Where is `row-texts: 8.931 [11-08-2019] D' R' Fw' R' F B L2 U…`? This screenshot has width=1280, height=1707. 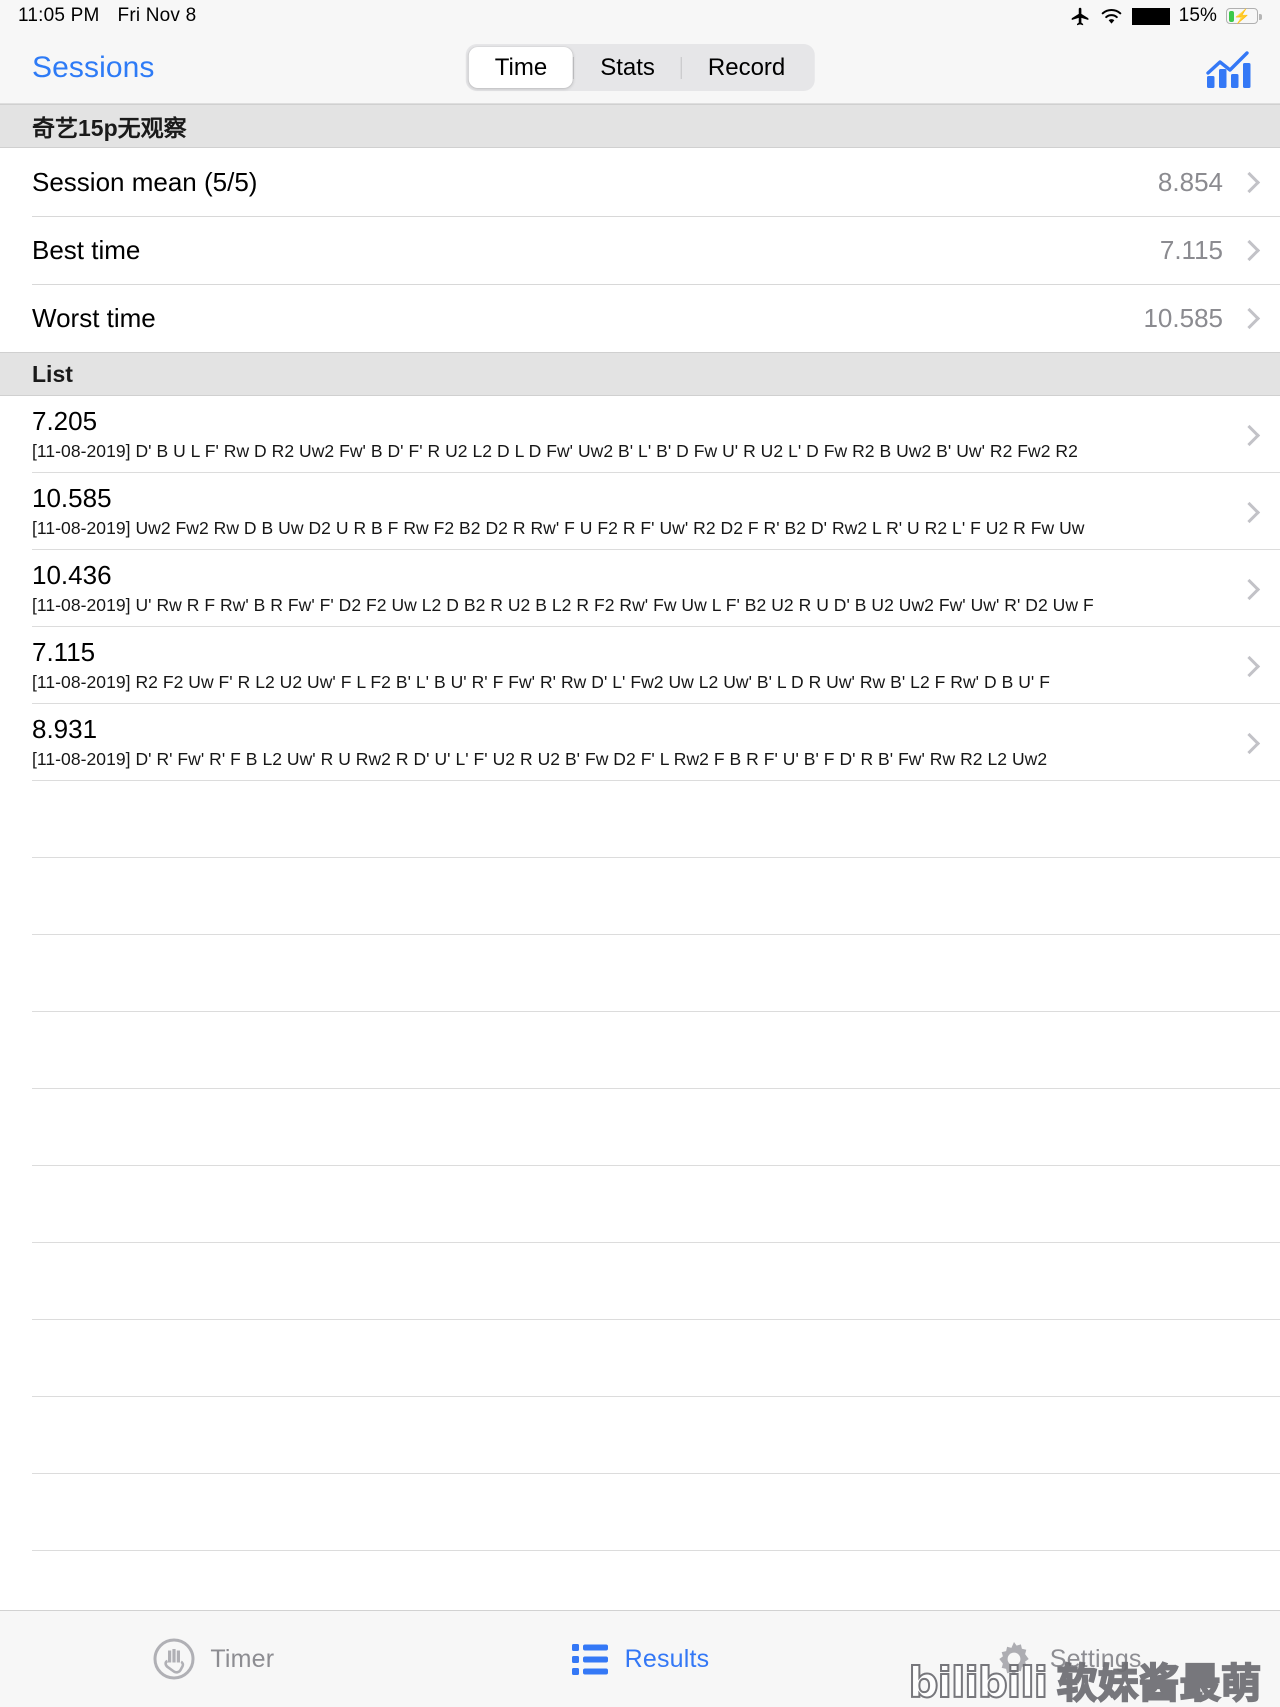
row-texts: 8.931 [11-08-2019] D' R' Fw' R' F B L2 U… is located at coordinates (627, 741).